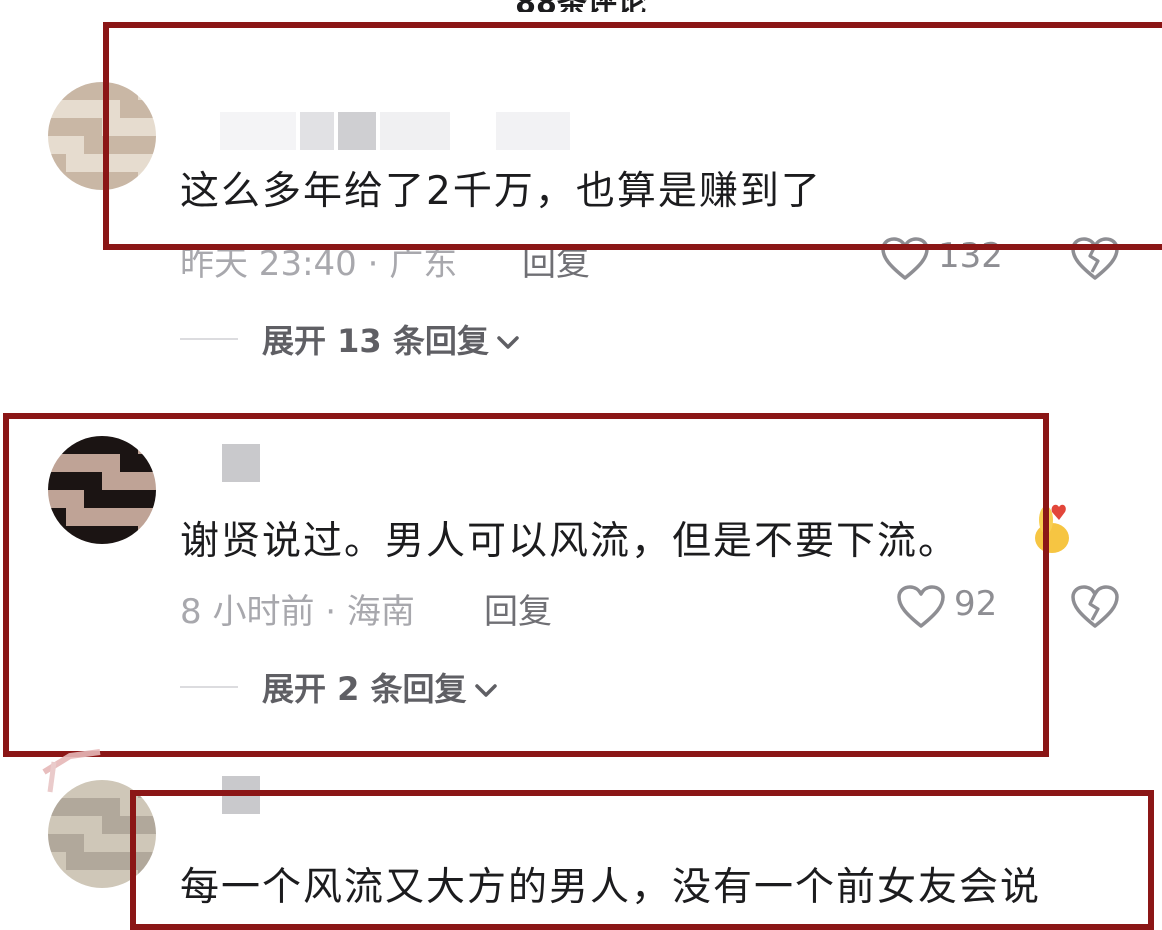 The width and height of the screenshot is (1162, 930). Describe the element at coordinates (611, 887) in the screenshot. I see `comment-text: 每一个风流又大方的男人，没有一个前女友会说` at that location.